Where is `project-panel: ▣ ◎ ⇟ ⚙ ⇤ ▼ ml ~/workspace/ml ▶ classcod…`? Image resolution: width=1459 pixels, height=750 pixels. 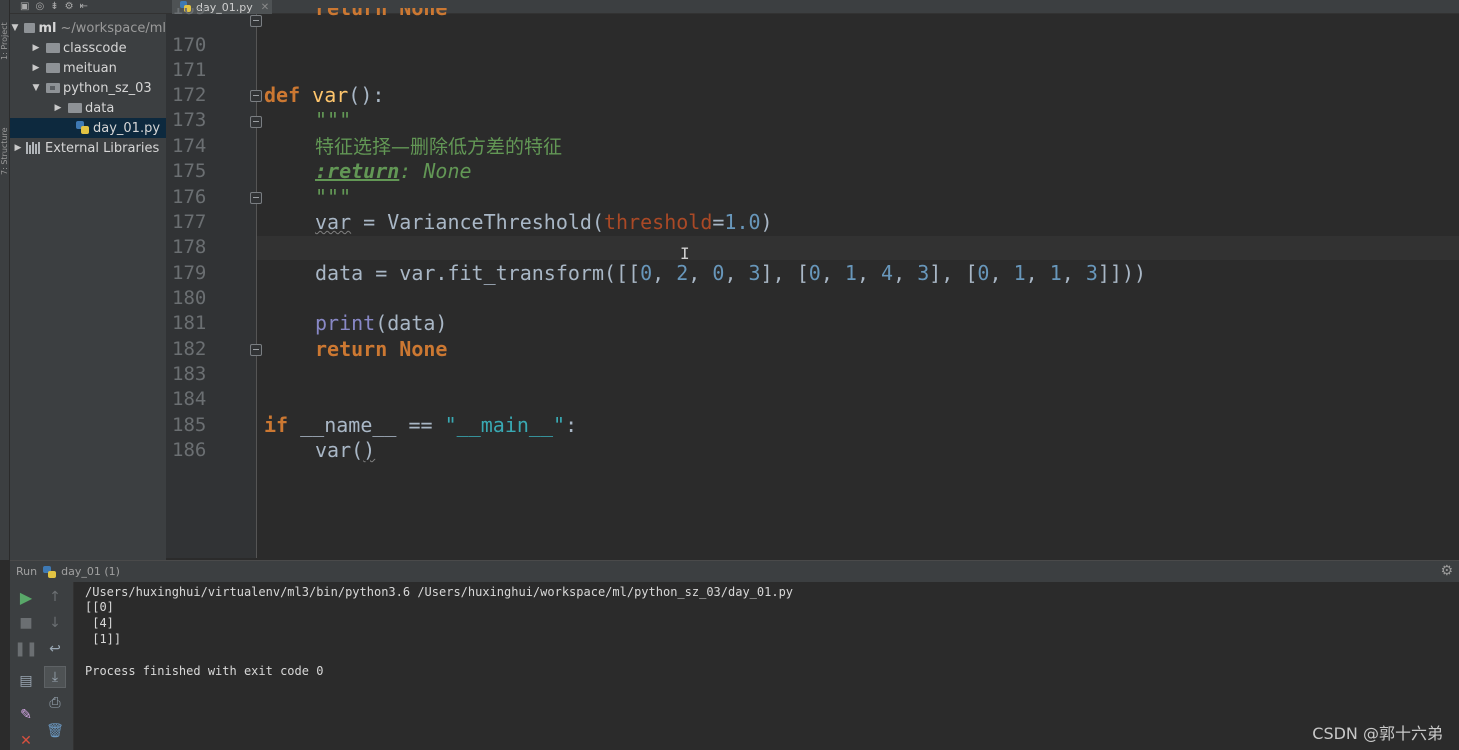 project-panel: ▣ ◎ ⇟ ⚙ ⇤ ▼ ml ~/workspace/ml ▶ classcod… is located at coordinates (88, 280).